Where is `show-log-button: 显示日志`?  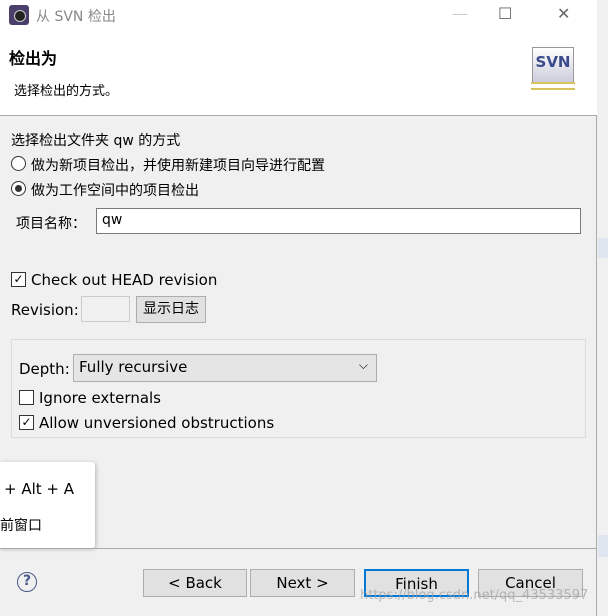 show-log-button: 显示日志 is located at coordinates (171, 309).